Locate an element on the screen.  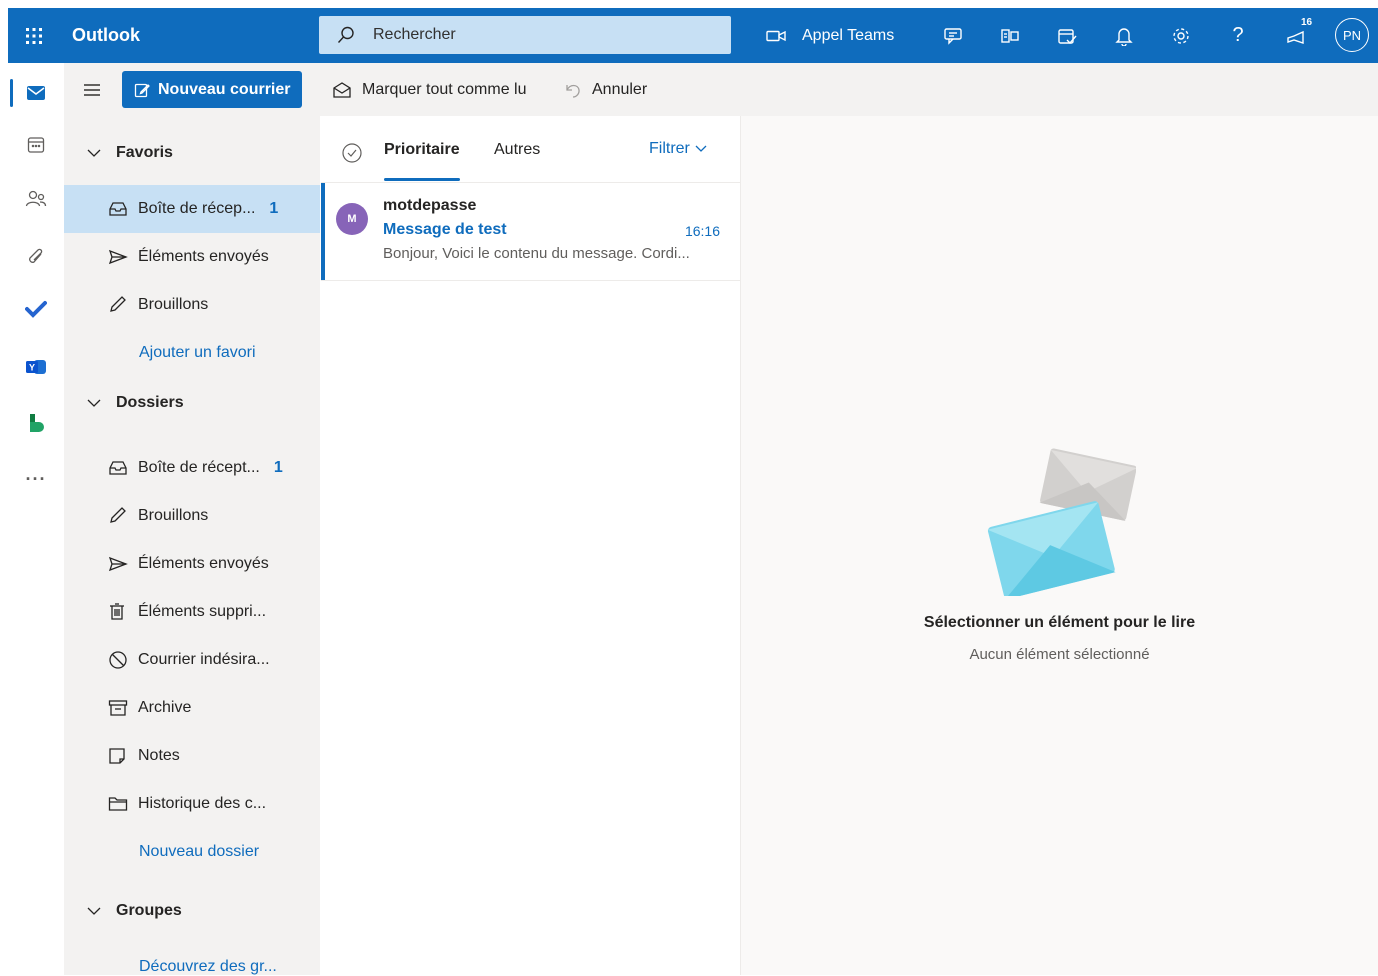
chat-icon is located at coordinates (953, 36).